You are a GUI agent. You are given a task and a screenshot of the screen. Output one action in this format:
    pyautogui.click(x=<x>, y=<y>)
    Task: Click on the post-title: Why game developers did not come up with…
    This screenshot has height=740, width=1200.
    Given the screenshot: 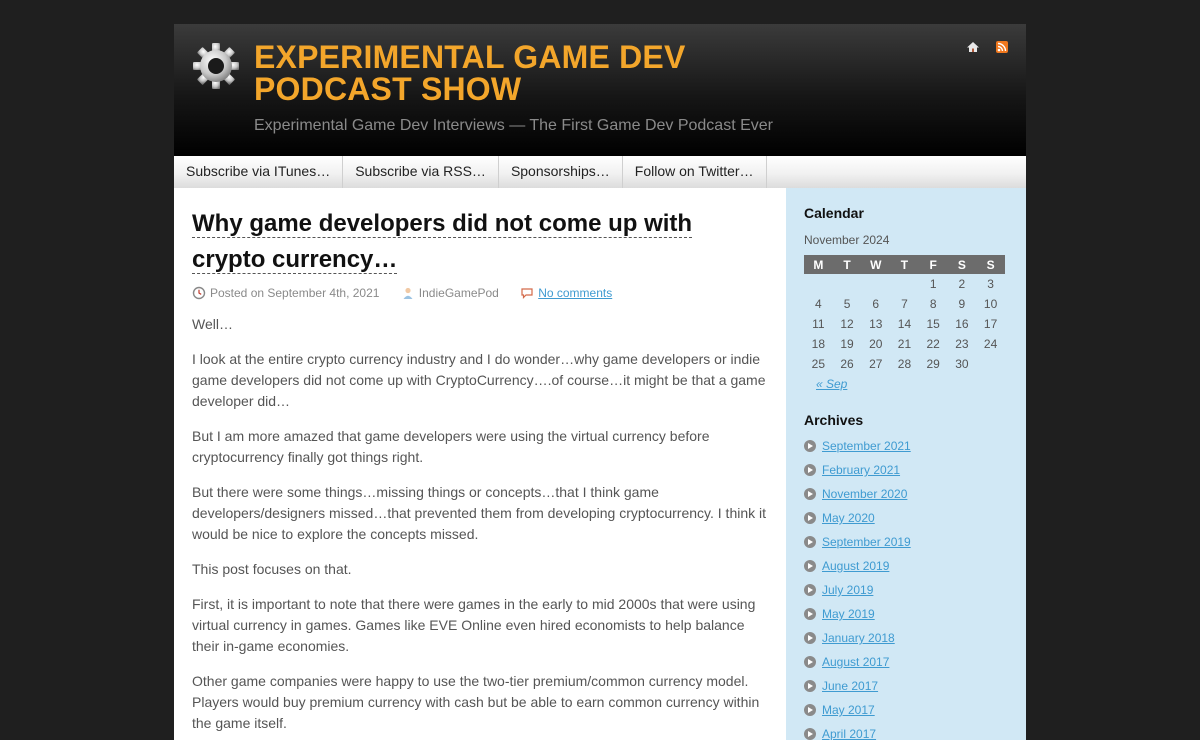 What is the action you would take?
    pyautogui.click(x=482, y=242)
    